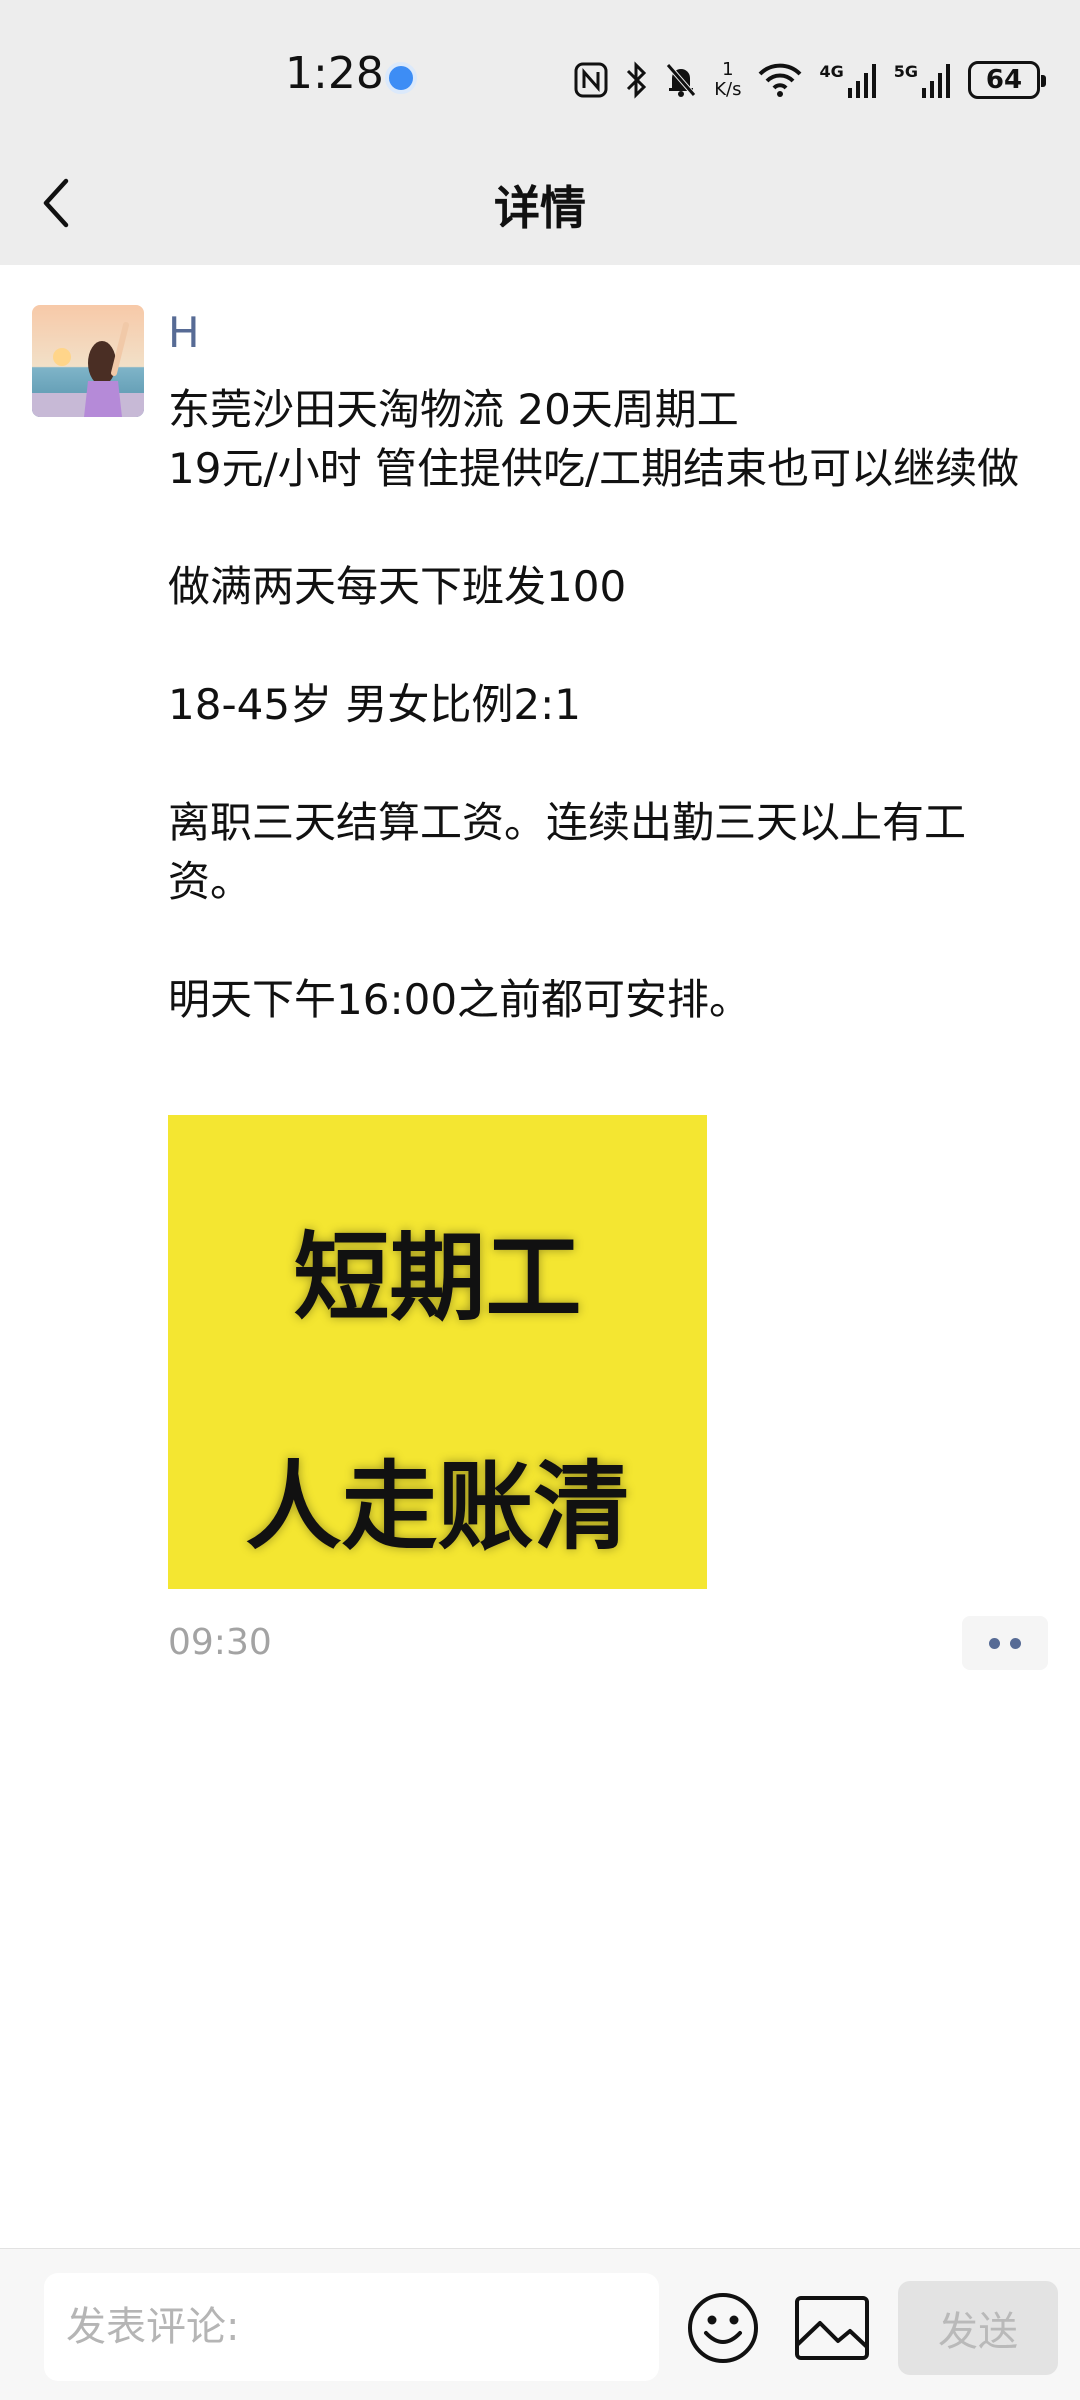 This screenshot has width=1080, height=2400. I want to click on emoji-button, so click(723, 2328).